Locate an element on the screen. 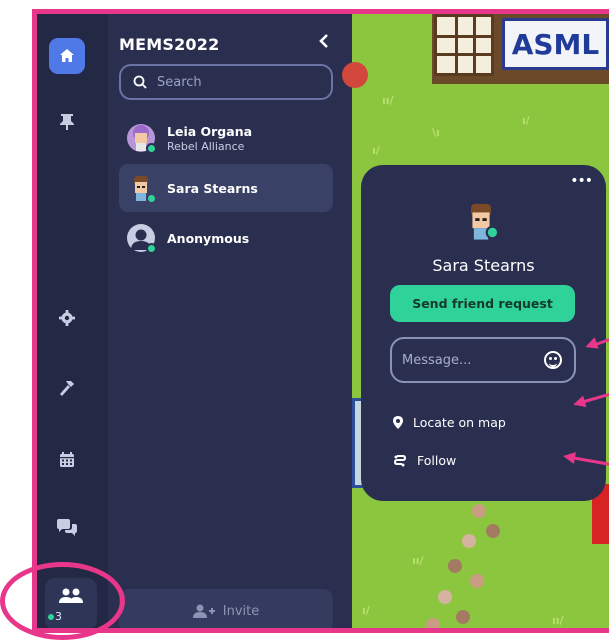 This screenshot has width=609, height=640. invite-button: Invite is located at coordinates (226, 608).